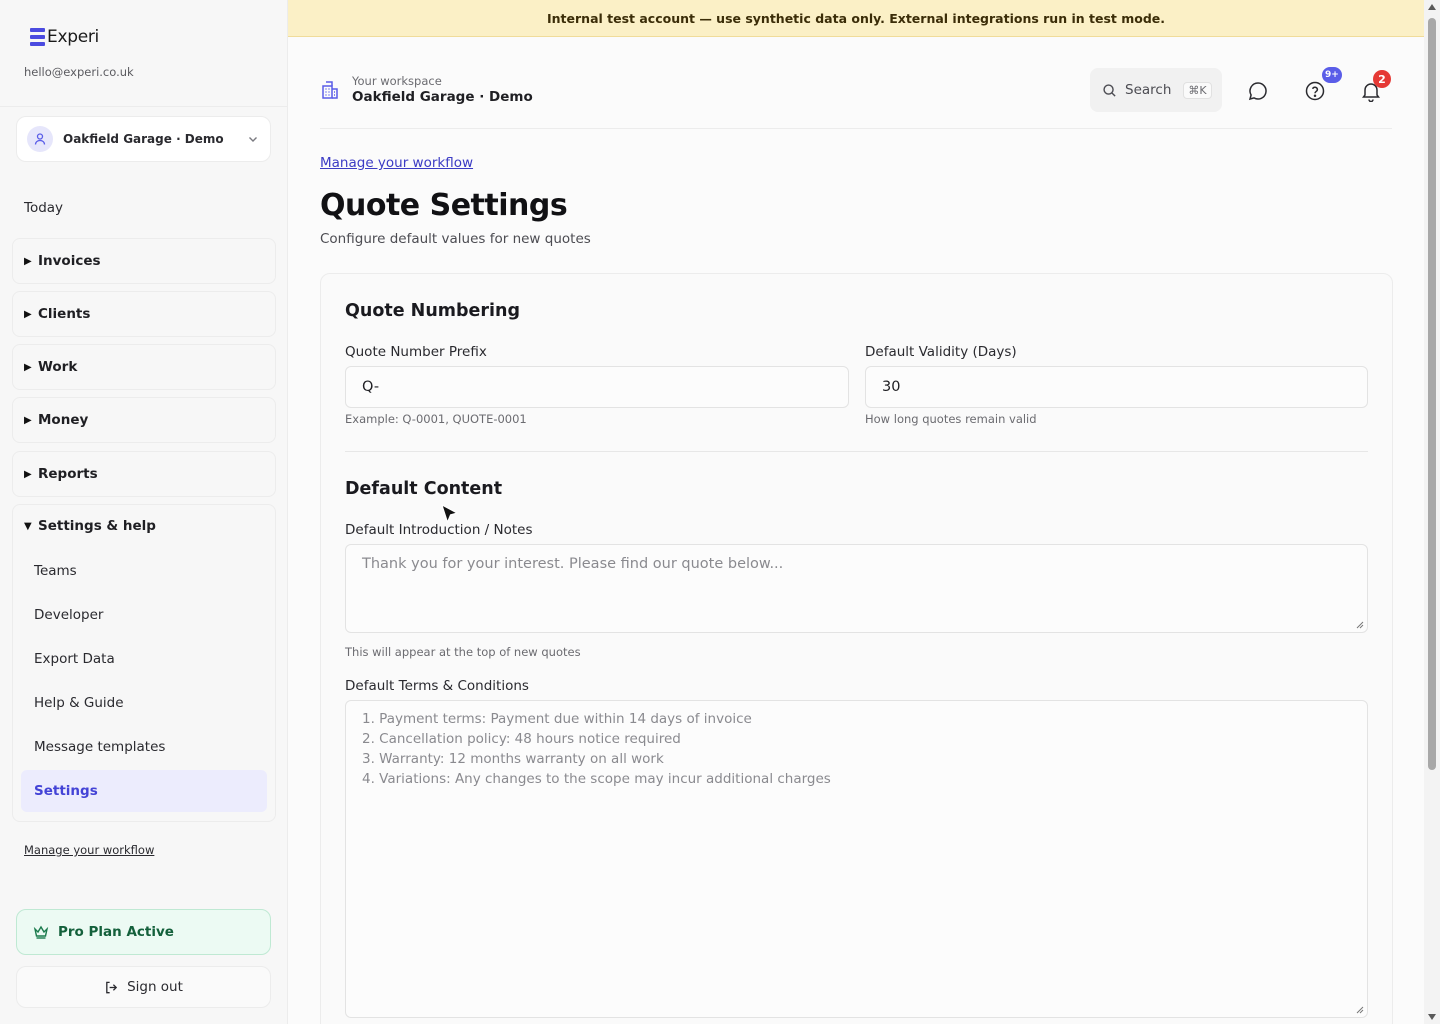  I want to click on section-title-content: Default Content, so click(424, 489).